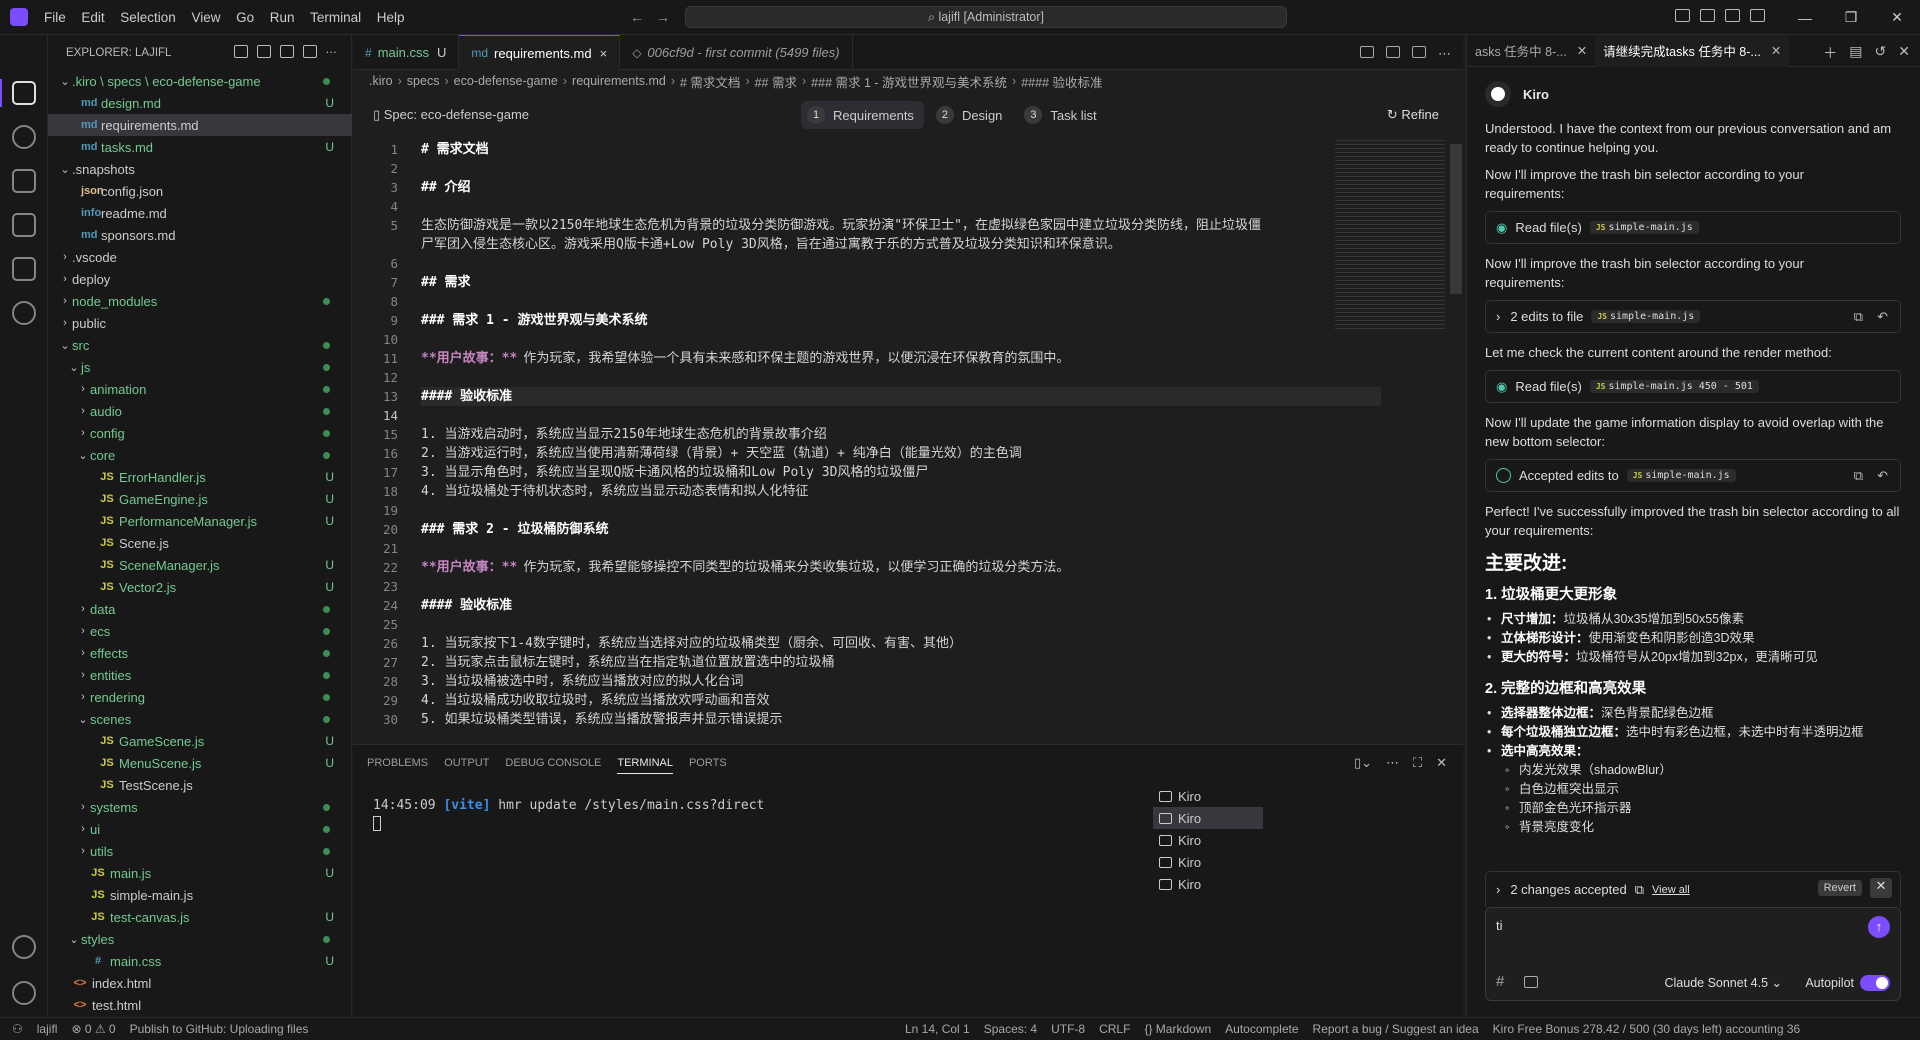 This screenshot has width=1920, height=1040. What do you see at coordinates (24, 269) in the screenshot?
I see `extensions-icon` at bounding box center [24, 269].